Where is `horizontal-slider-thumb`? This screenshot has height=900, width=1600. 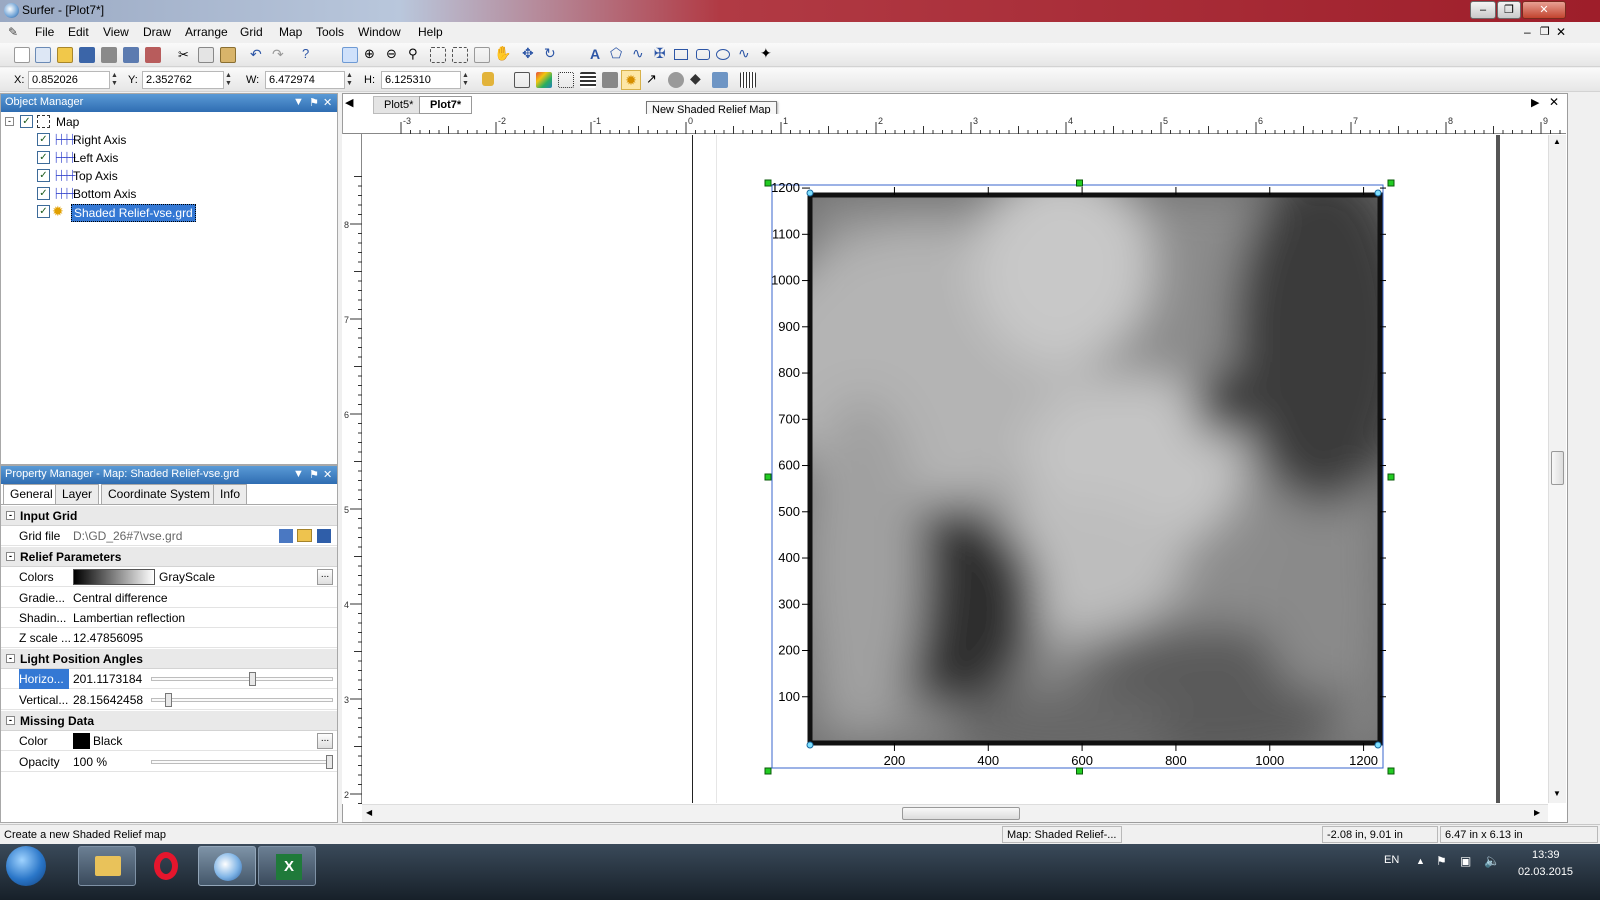 horizontal-slider-thumb is located at coordinates (252, 679).